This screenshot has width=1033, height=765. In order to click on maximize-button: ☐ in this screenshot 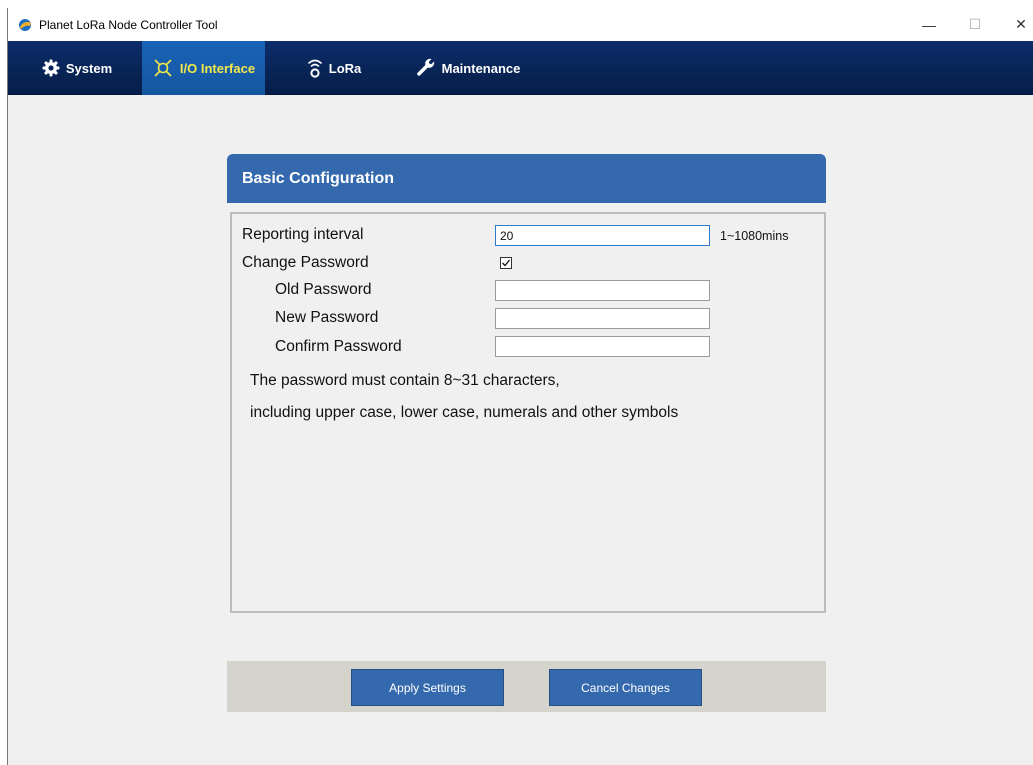, I will do `click(975, 24)`.